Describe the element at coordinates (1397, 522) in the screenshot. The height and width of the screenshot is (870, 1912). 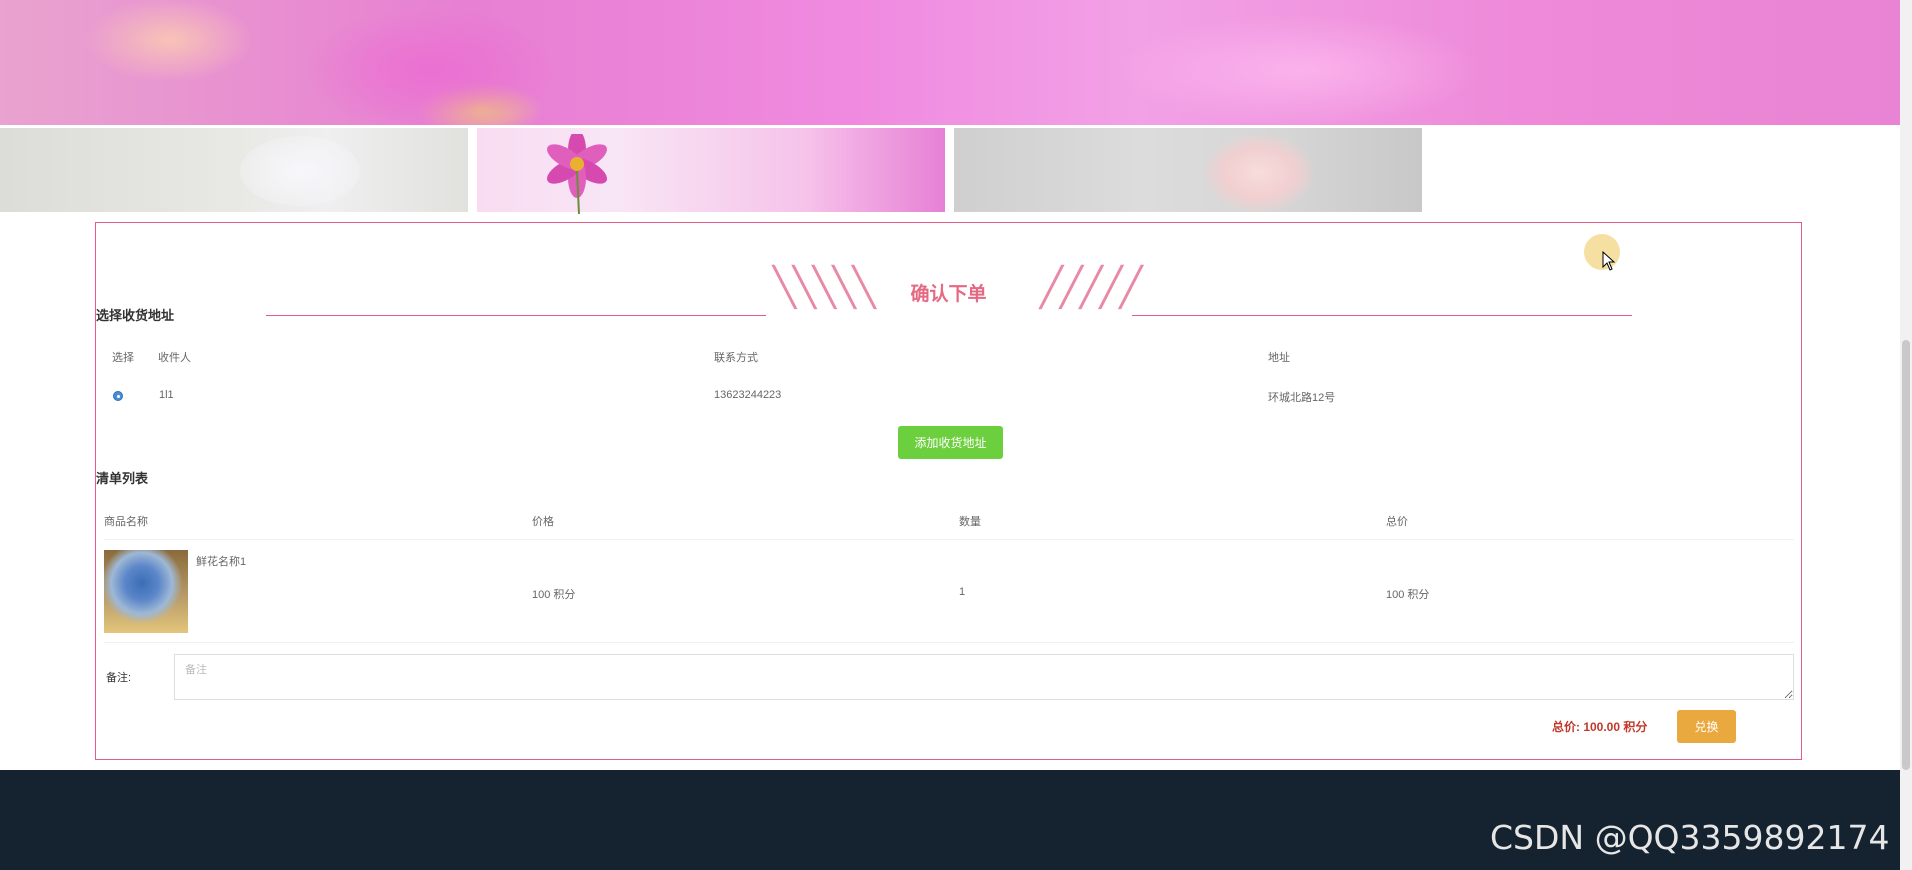
I see `list-header-total: 总价` at that location.